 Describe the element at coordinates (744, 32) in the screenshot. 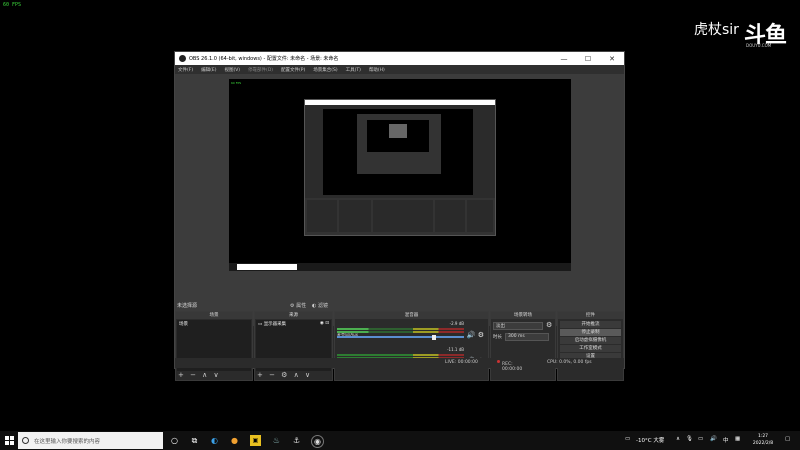

I see `douyu-watermark: 虎杖sir 斗鱼 DOUYU.COM` at that location.